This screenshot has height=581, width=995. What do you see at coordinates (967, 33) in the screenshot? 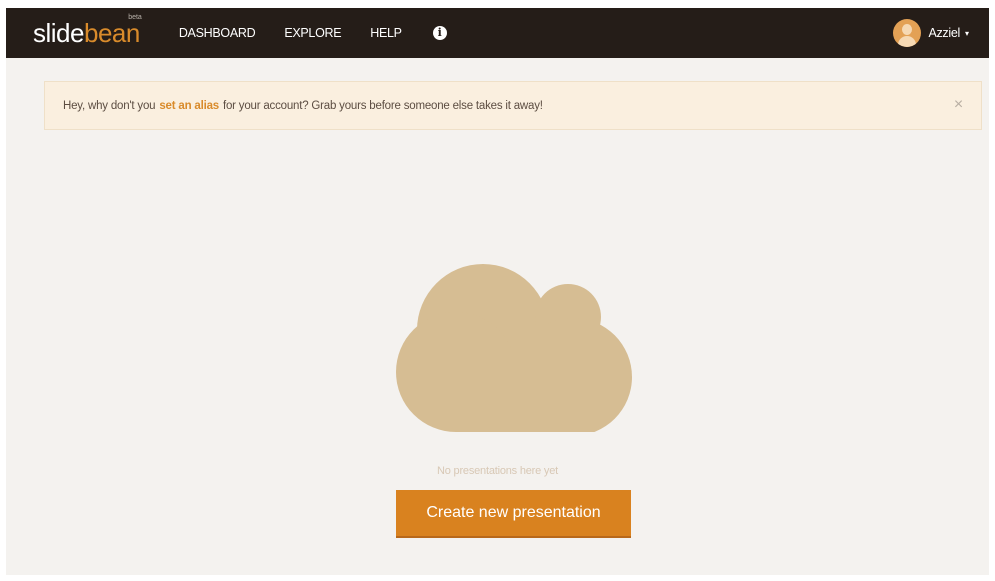
I see `chevron-down-icon: ▾` at bounding box center [967, 33].